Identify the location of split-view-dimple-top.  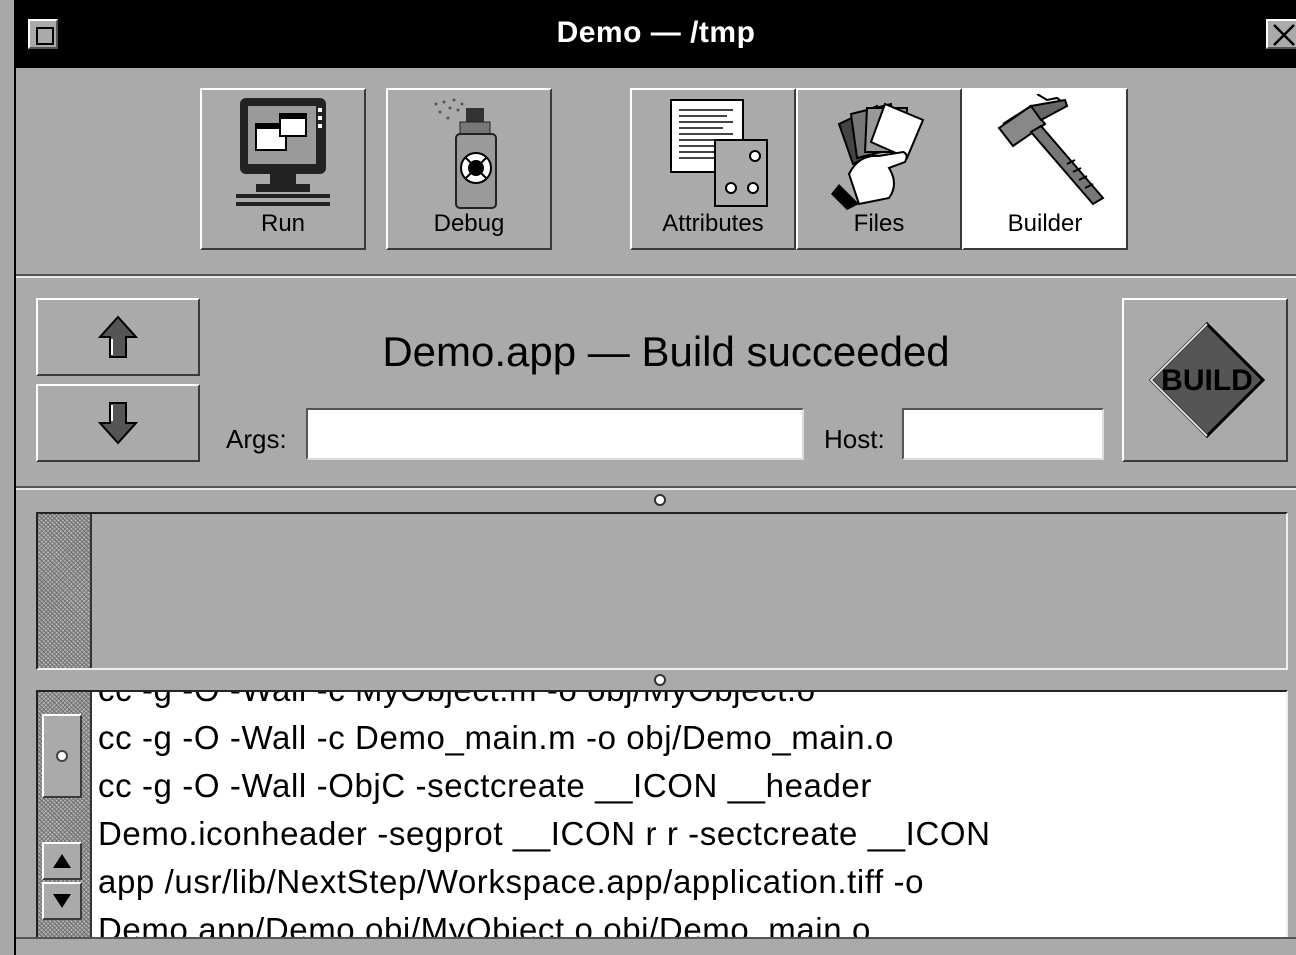
(660, 500).